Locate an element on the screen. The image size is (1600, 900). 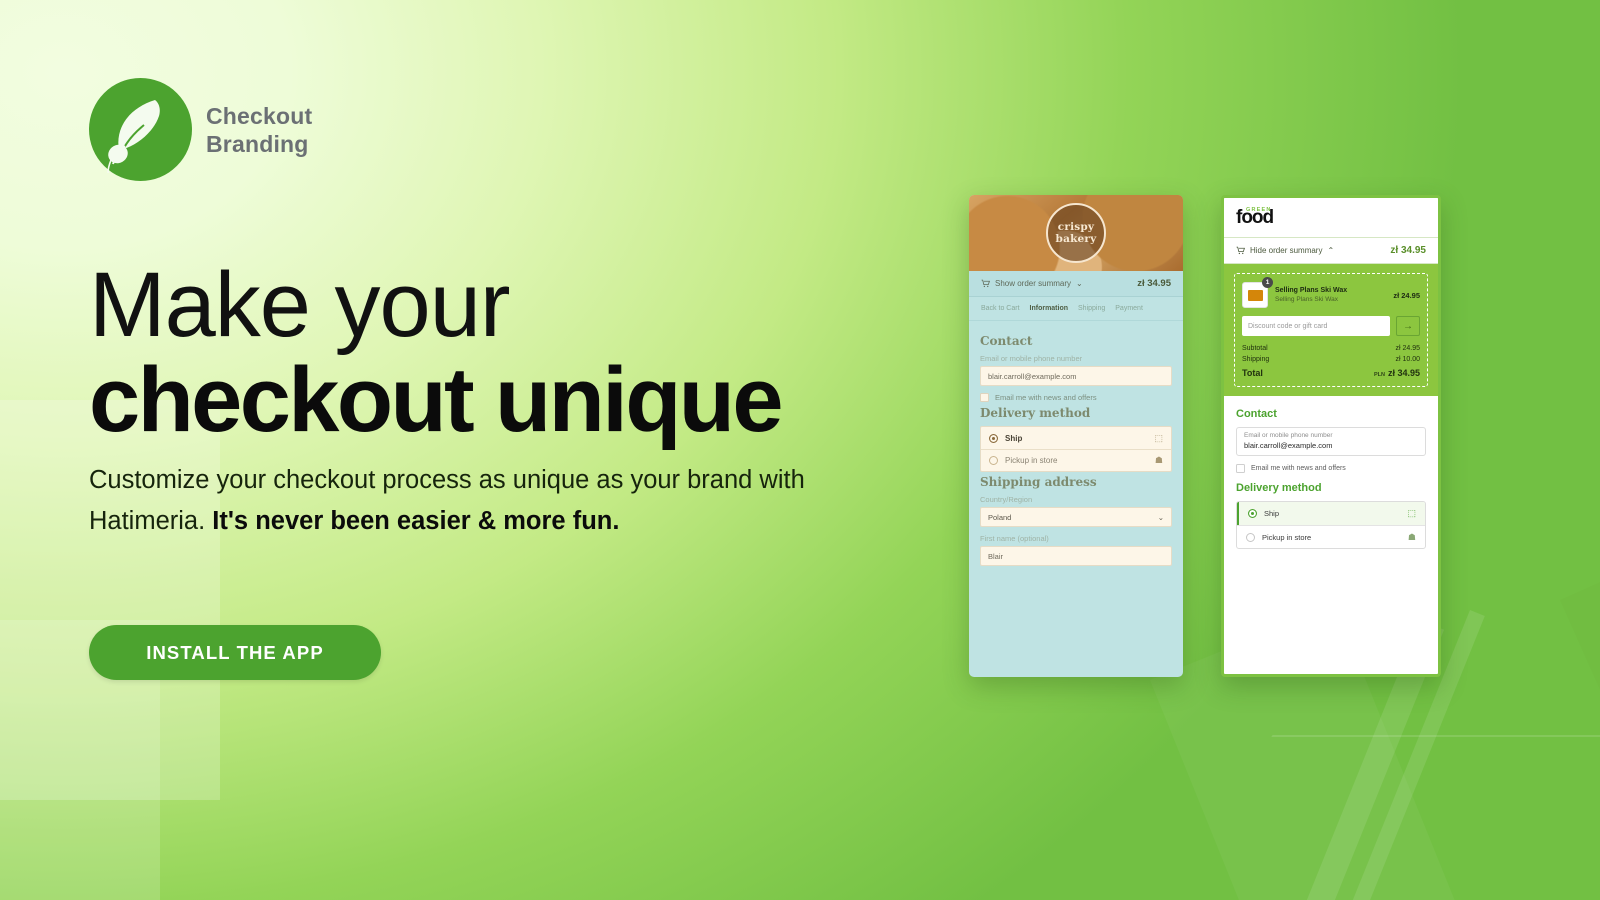
delivery-option-pickup-label: Pickup in store is located at coordinates (1031, 460).